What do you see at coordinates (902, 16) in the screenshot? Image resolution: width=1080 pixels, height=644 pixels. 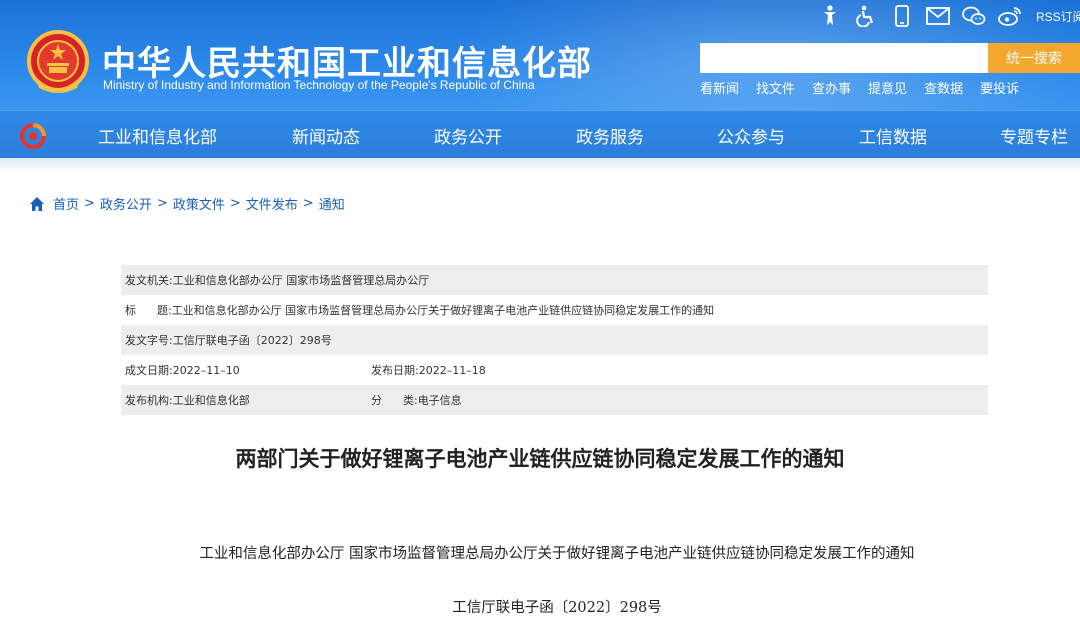 I see `mobile-phone-icon` at bounding box center [902, 16].